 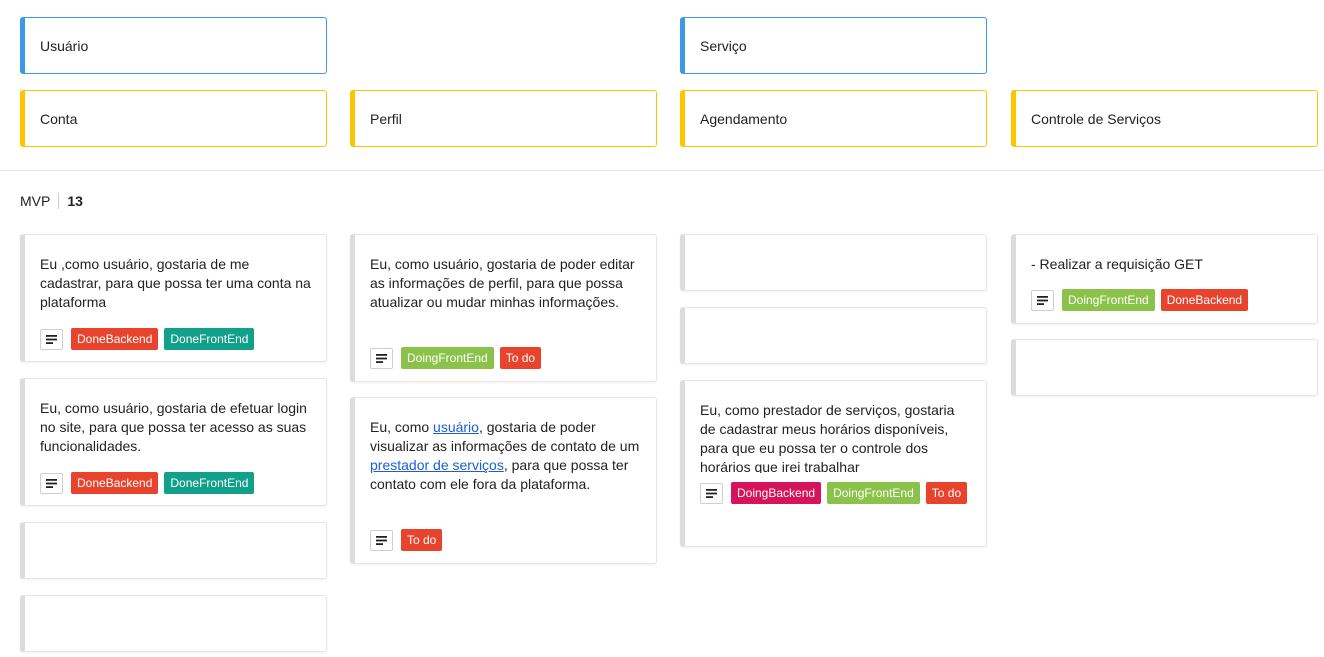 I want to click on story-tags: DoingFrontEnd To do, so click(x=458, y=358).